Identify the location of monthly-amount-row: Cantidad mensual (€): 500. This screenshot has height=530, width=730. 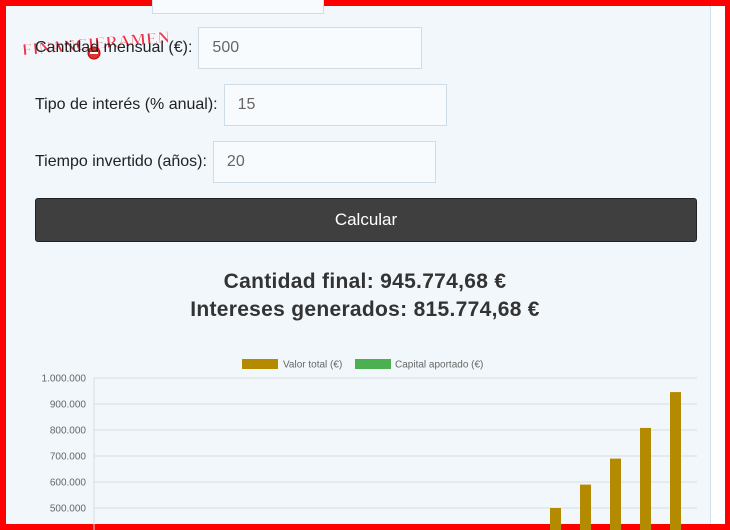
(229, 48).